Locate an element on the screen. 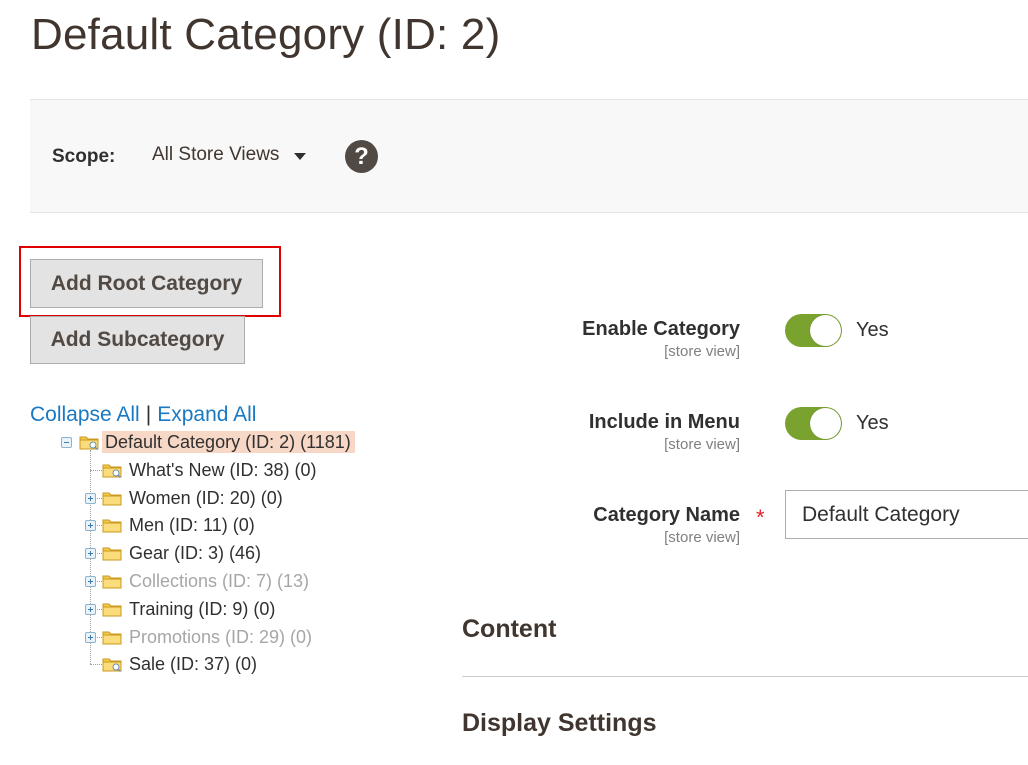 The height and width of the screenshot is (765, 1028). tree-node-root: Default Category (ID: 2) (1181) is located at coordinates (228, 442).